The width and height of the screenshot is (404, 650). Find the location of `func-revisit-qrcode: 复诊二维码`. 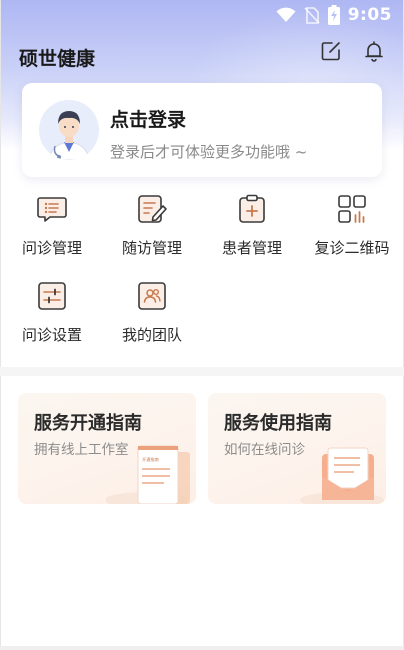

func-revisit-qrcode: 复诊二维码 is located at coordinates (352, 228).